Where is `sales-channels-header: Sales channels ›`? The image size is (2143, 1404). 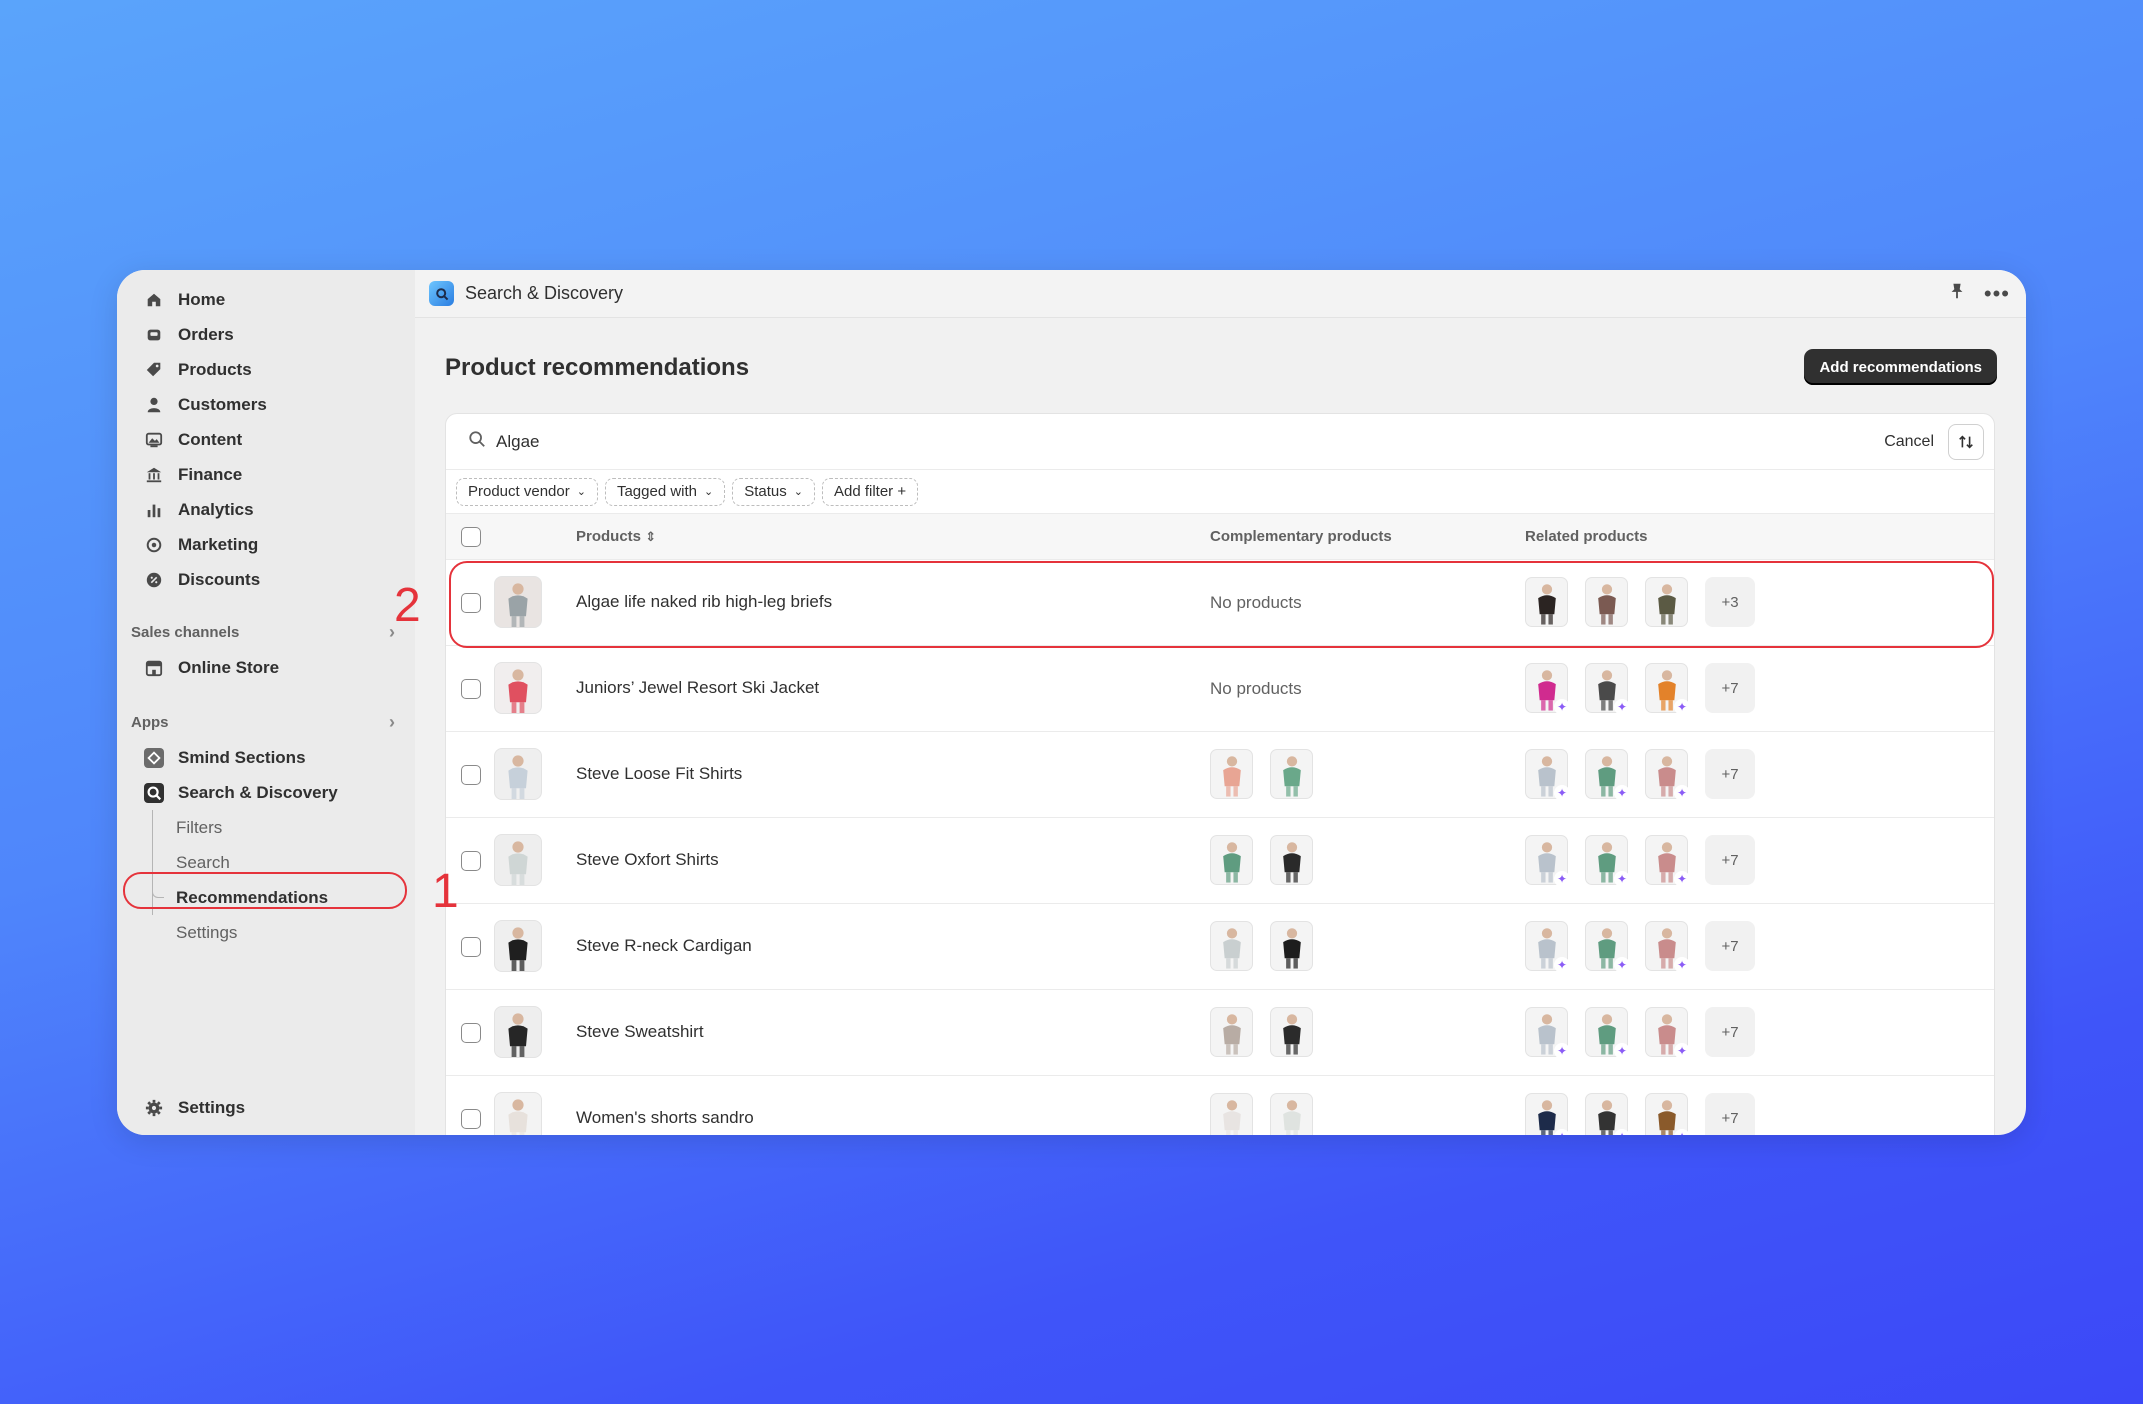 sales-channels-header: Sales channels › is located at coordinates (266, 632).